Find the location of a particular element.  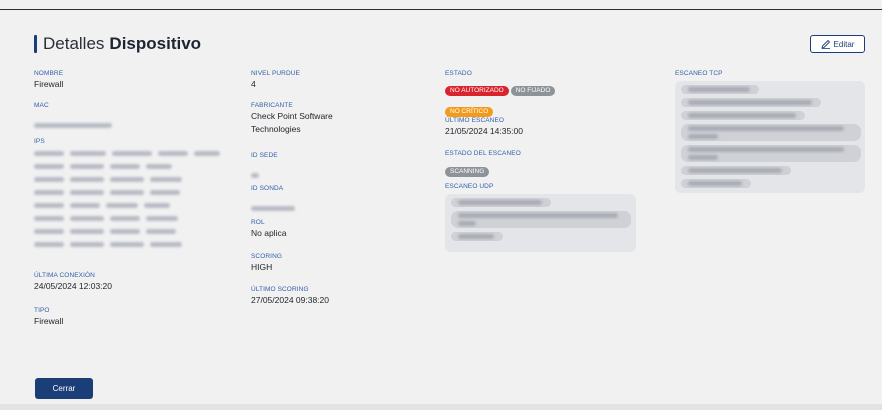

fabricante-value-line2: Technologies is located at coordinates (276, 129).